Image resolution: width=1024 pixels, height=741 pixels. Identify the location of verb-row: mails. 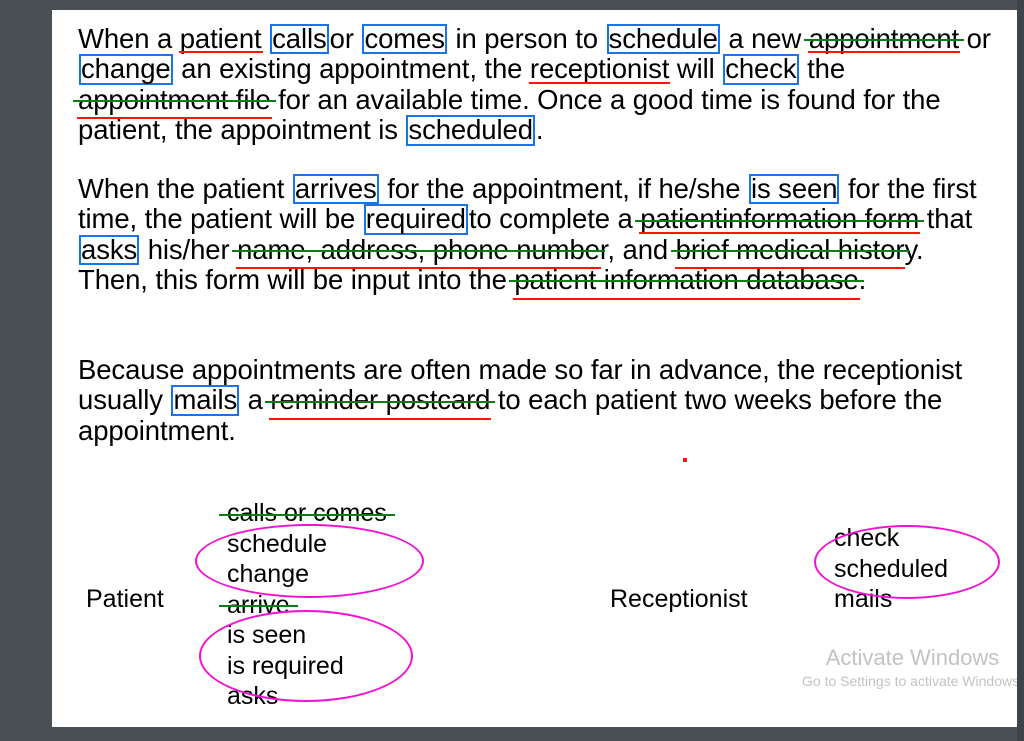
(891, 599).